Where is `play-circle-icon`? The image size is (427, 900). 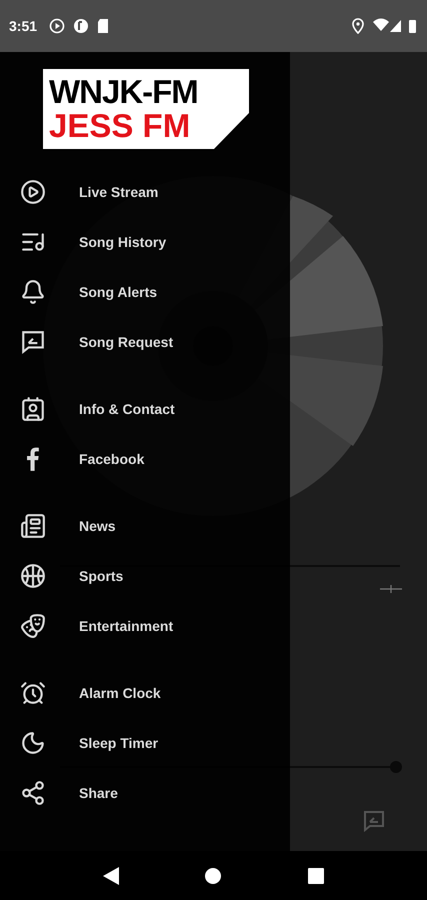 play-circle-icon is located at coordinates (33, 192).